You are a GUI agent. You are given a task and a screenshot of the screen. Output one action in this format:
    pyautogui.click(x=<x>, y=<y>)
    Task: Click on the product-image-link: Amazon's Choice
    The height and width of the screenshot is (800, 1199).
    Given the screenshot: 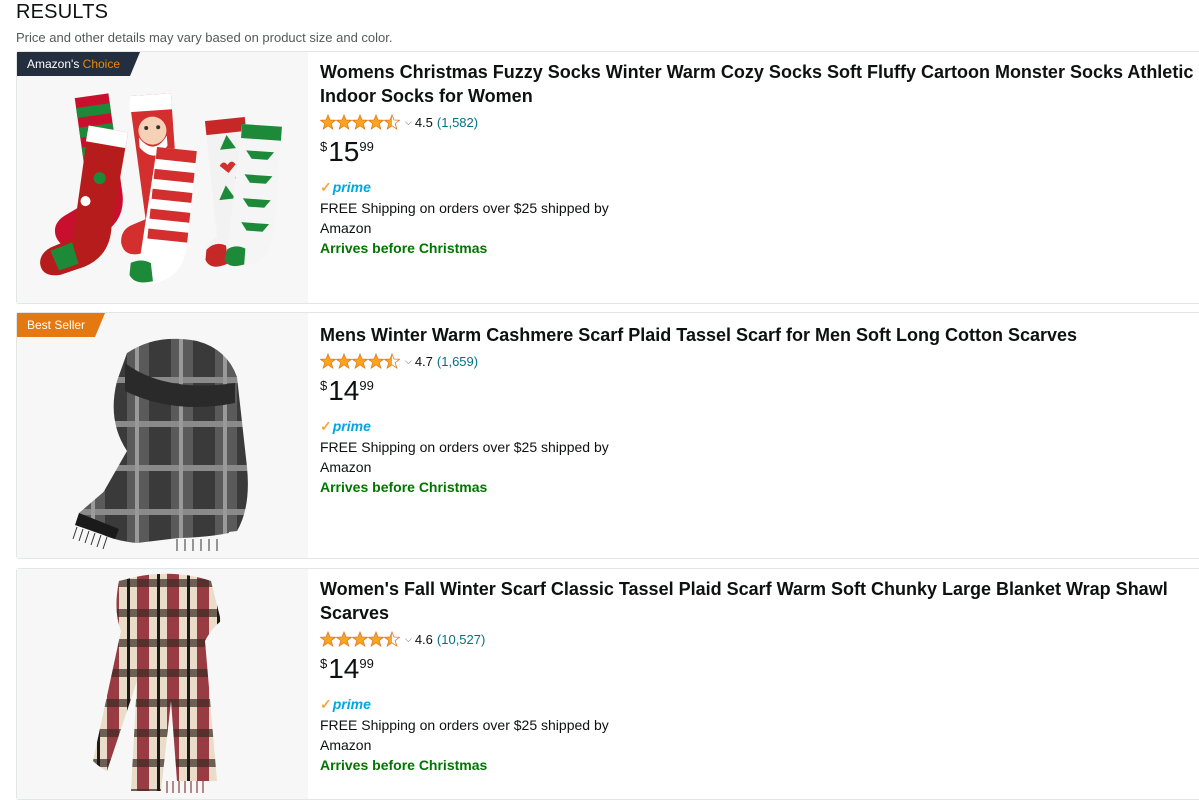 What is the action you would take?
    pyautogui.click(x=162, y=177)
    